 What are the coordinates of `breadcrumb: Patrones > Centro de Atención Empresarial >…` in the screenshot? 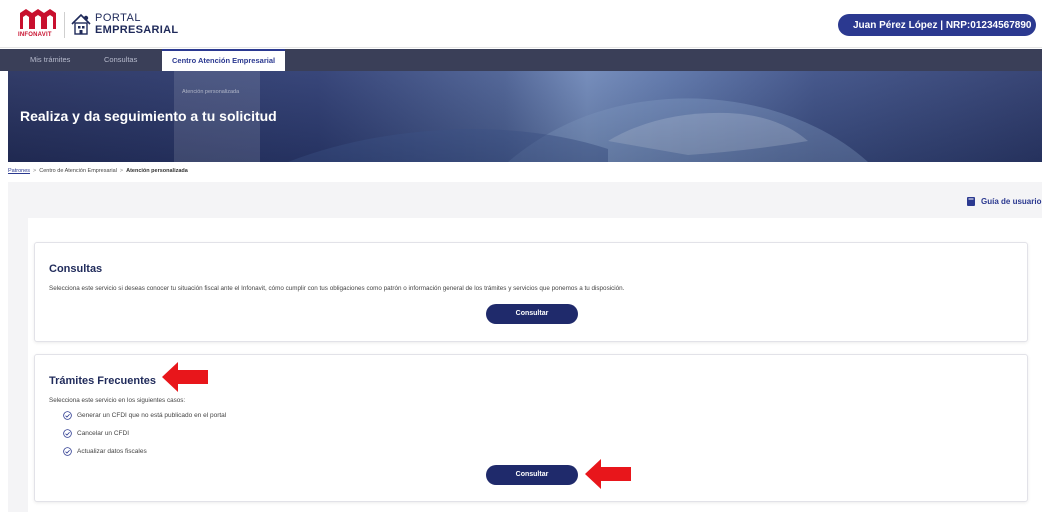 It's located at (98, 171).